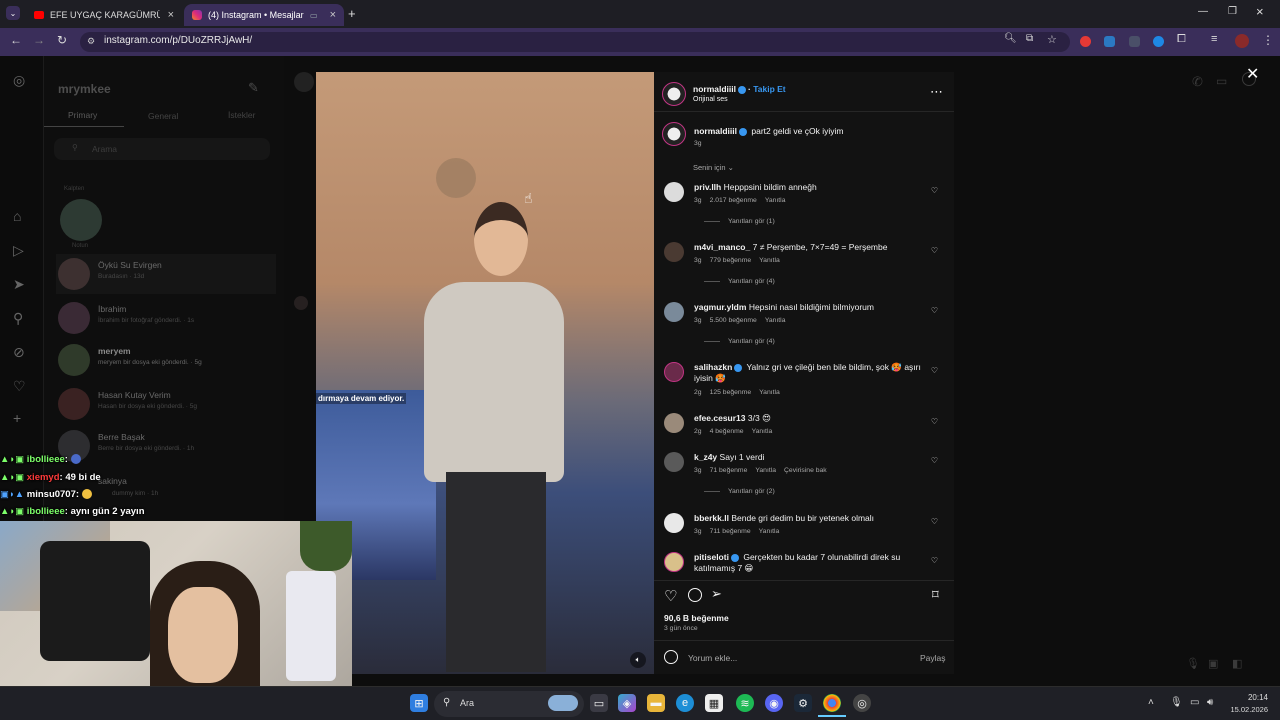  What do you see at coordinates (739, 491) in the screenshot?
I see `view-replies-button: Yanıtları gör (2)` at bounding box center [739, 491].